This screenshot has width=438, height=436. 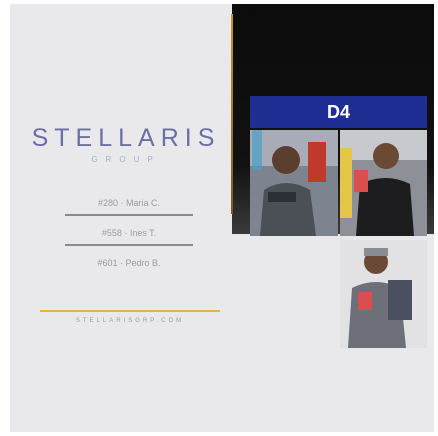 I want to click on accent-rule, so click(x=130, y=311).